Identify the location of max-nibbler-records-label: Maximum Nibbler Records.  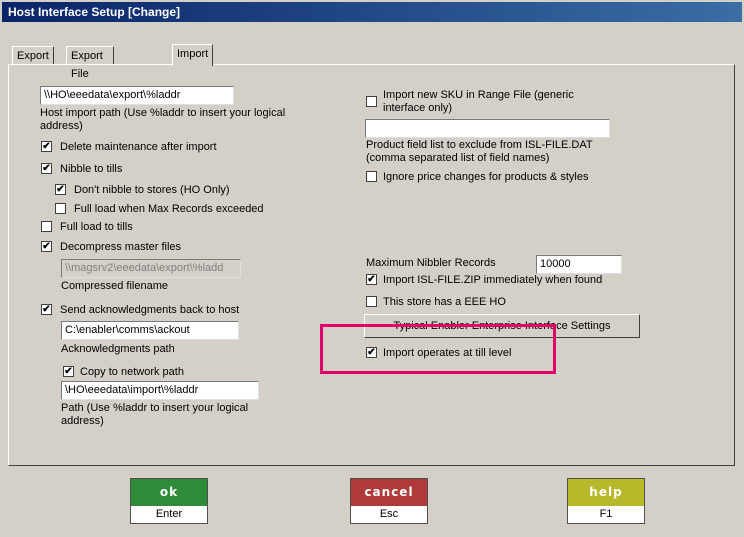
(431, 263).